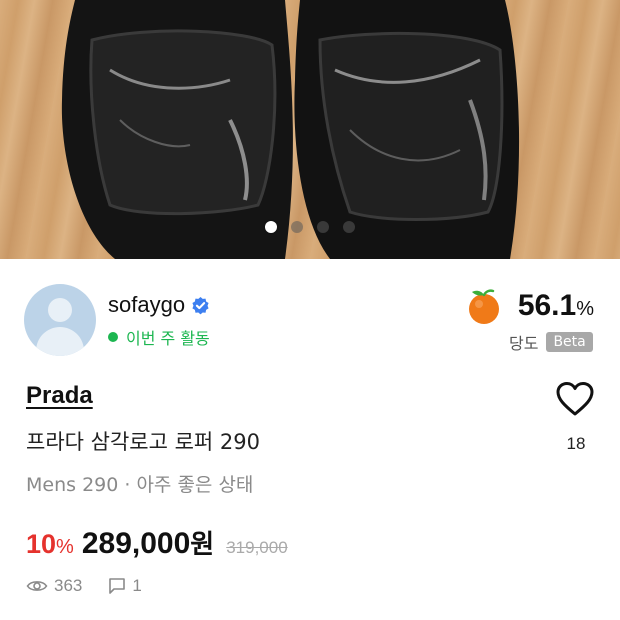 The image size is (620, 620). What do you see at coordinates (200, 305) in the screenshot?
I see `verified-badge-icon` at bounding box center [200, 305].